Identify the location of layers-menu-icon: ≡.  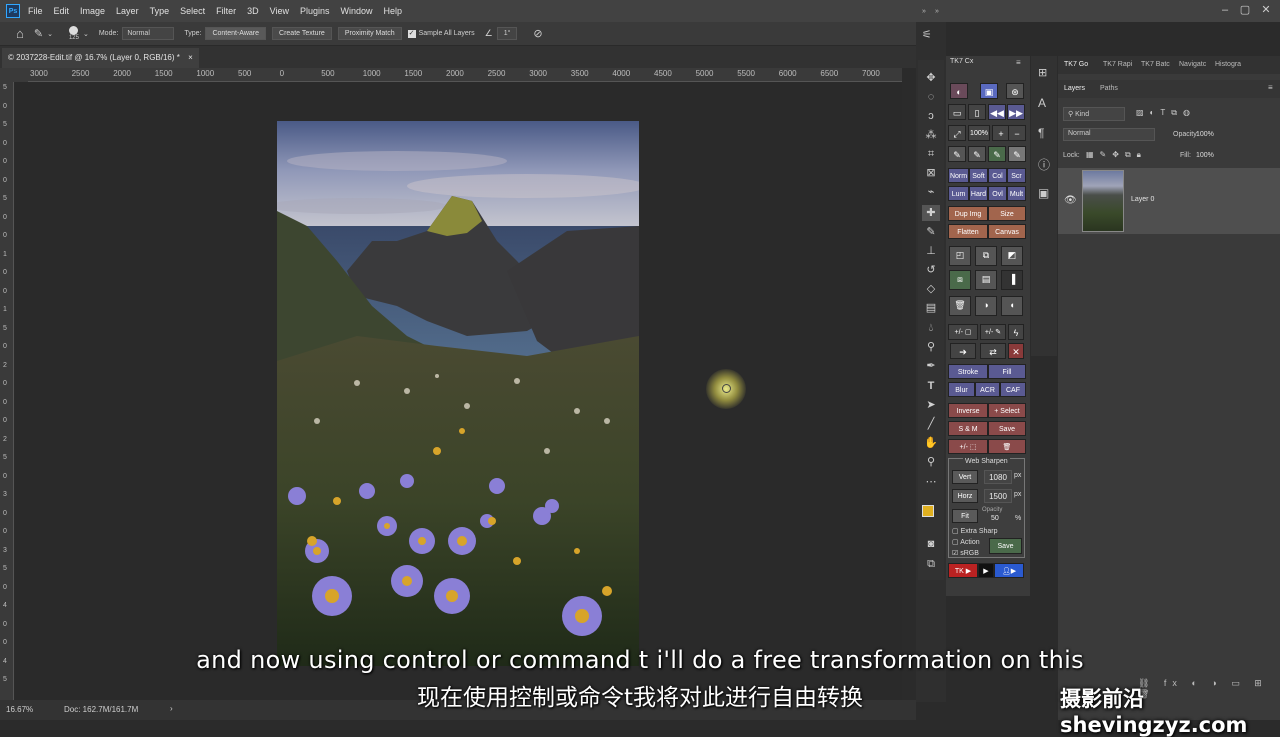
(1270, 87).